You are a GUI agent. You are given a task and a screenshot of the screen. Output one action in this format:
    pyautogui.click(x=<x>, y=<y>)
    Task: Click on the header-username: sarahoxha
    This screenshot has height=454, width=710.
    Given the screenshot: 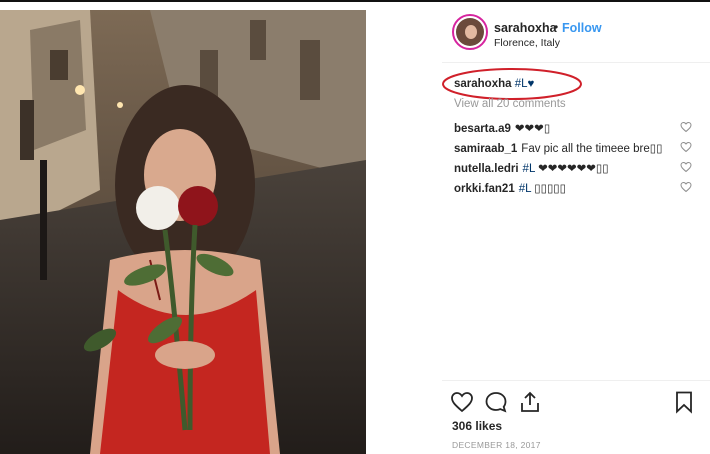 What is the action you would take?
    pyautogui.click(x=525, y=28)
    